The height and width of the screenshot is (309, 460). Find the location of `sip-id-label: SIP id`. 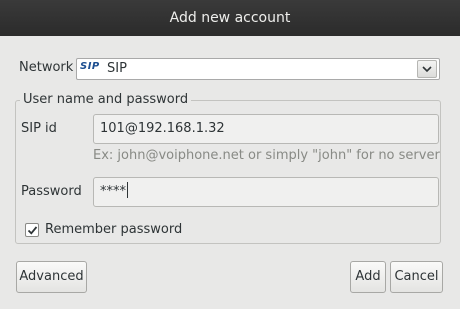

sip-id-label: SIP id is located at coordinates (39, 128).